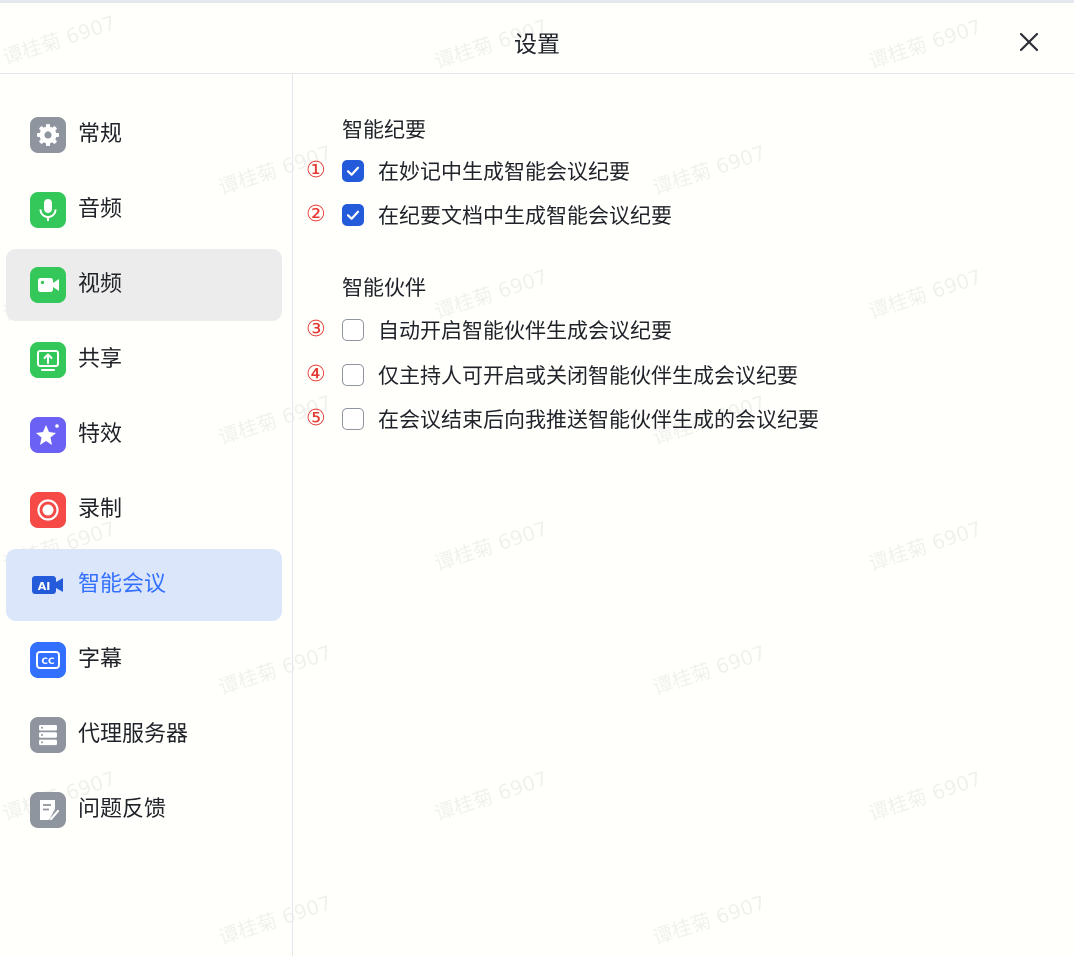 The image size is (1074, 956). What do you see at coordinates (122, 809) in the screenshot?
I see `sidebar-item-label: 问题反馈` at bounding box center [122, 809].